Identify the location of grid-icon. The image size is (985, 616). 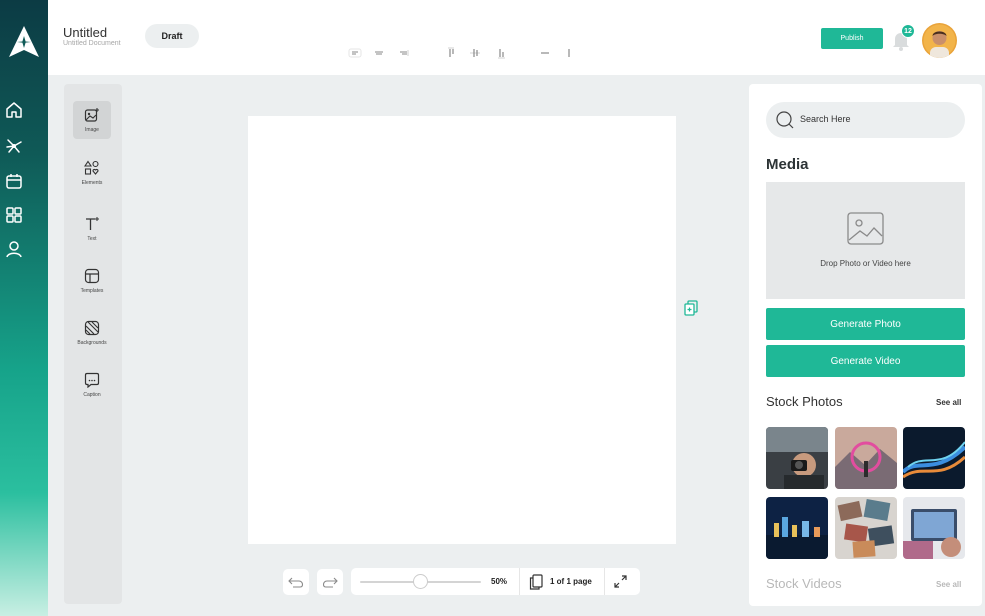
(14, 215).